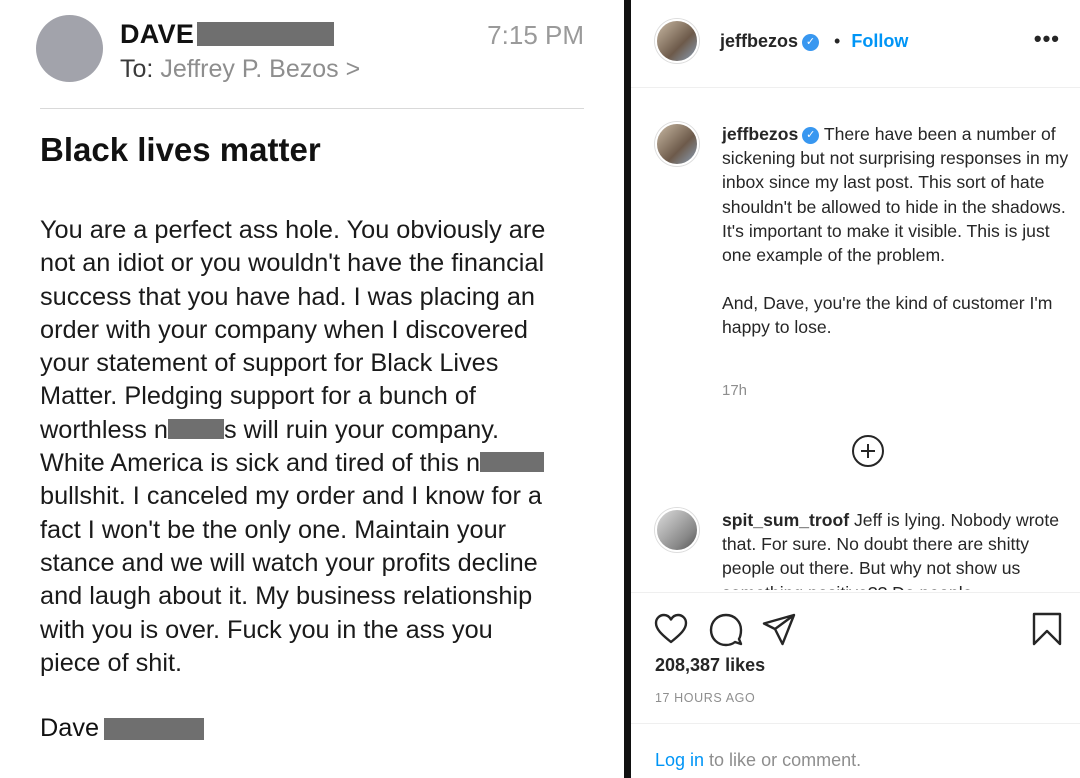  What do you see at coordinates (879, 41) in the screenshot?
I see `follow-button: Follow` at bounding box center [879, 41].